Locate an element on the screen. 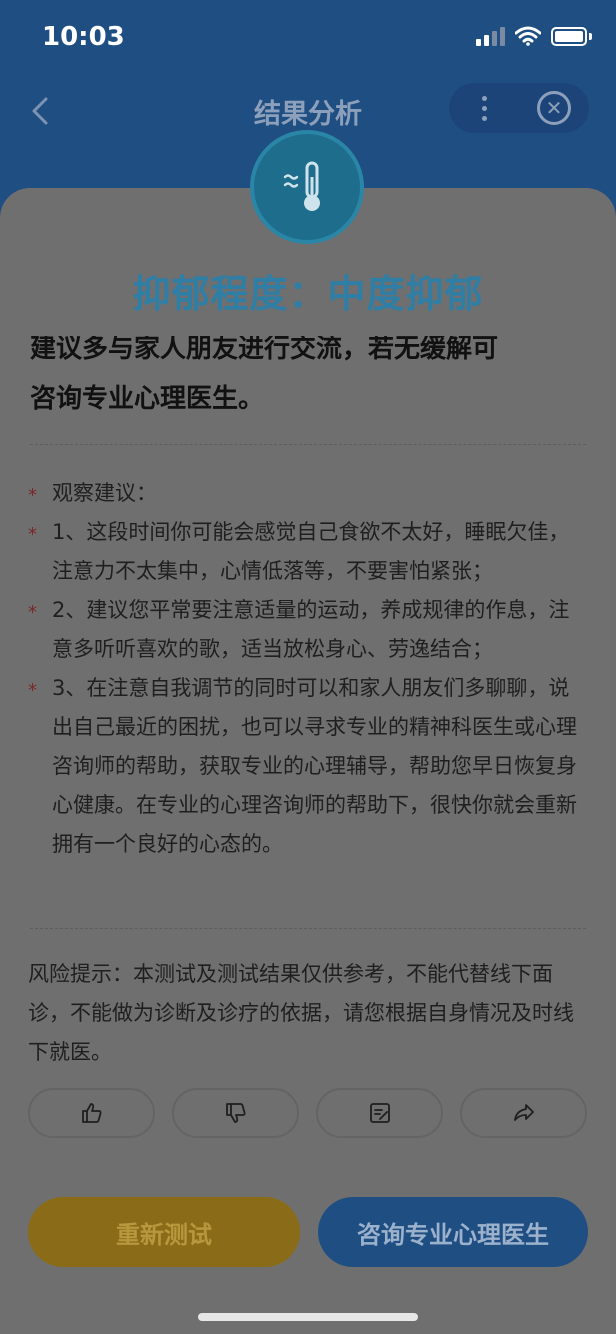  dislike-button is located at coordinates (235, 1113).